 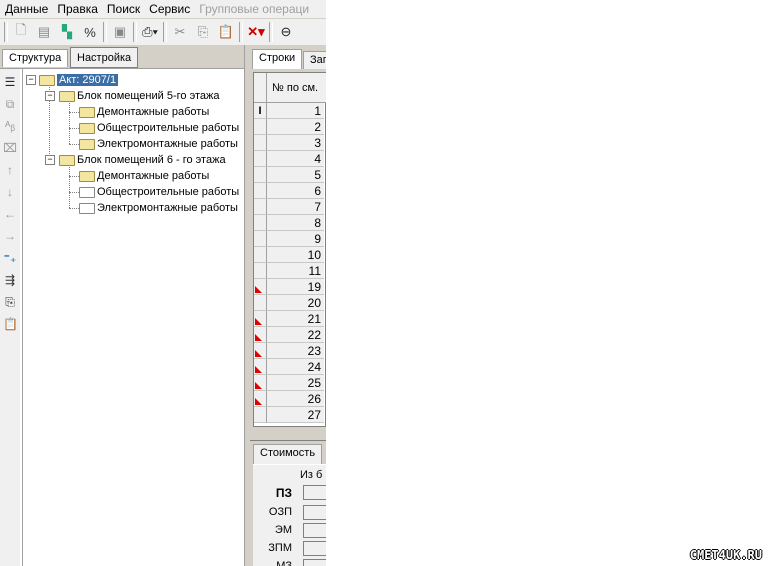 What do you see at coordinates (295, 175) in the screenshot?
I see `row-number-cell: 5` at bounding box center [295, 175].